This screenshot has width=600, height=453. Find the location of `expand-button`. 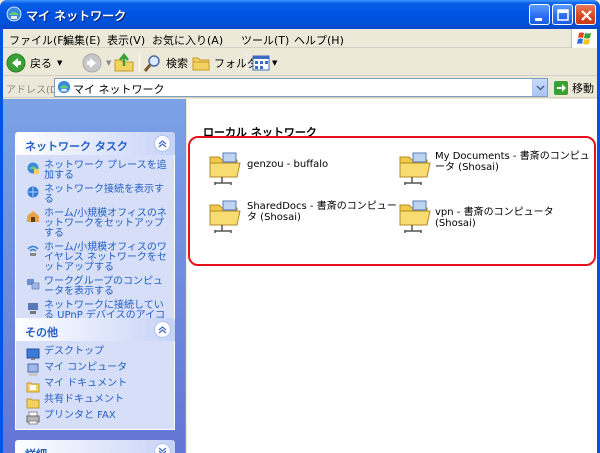

expand-button is located at coordinates (162, 448).